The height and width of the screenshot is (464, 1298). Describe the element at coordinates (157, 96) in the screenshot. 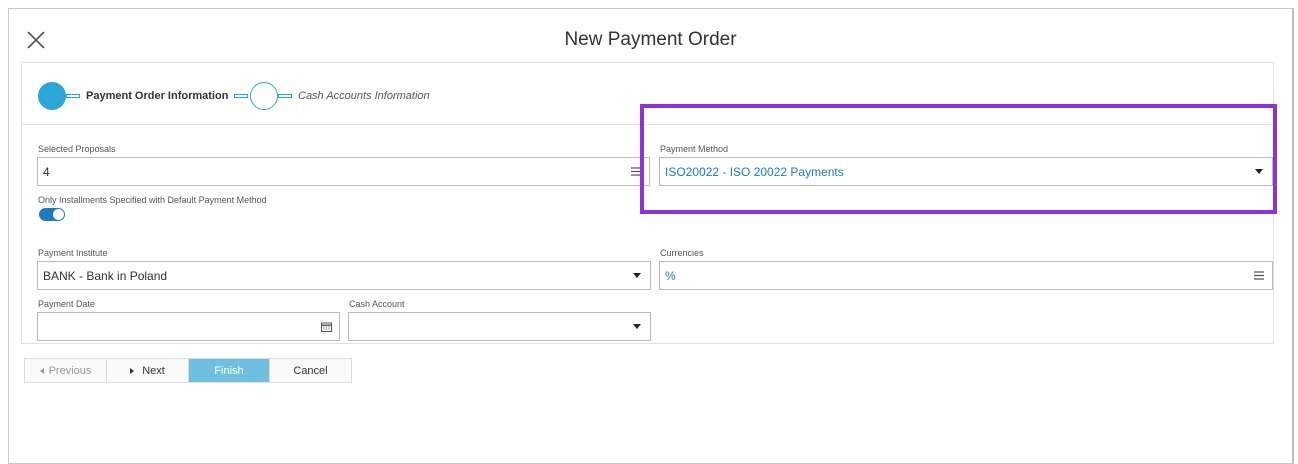

I see `wizard-step-label: Payment Order Information` at that location.